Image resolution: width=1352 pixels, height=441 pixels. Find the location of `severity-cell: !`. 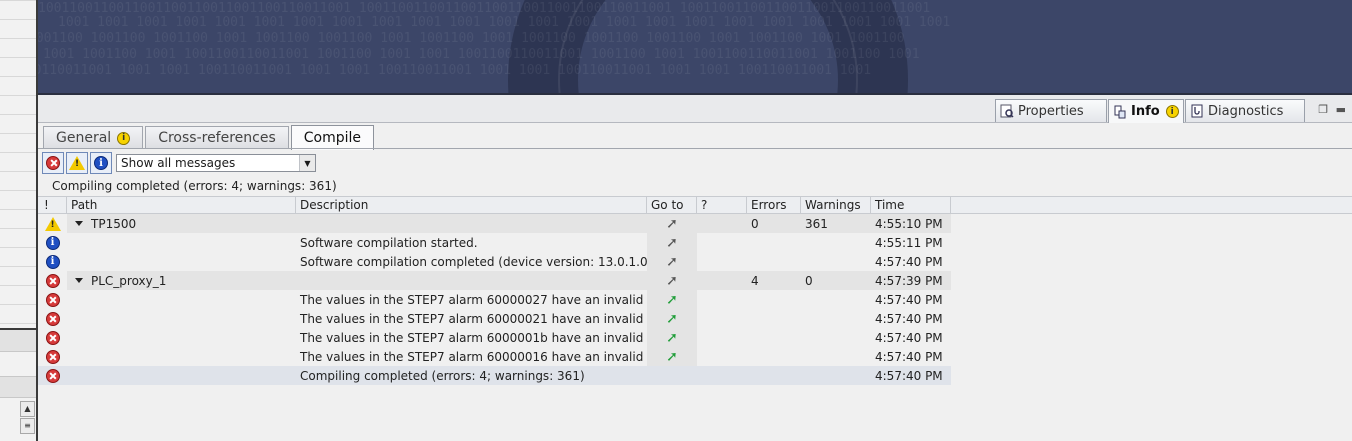

severity-cell: ! is located at coordinates (52, 223).